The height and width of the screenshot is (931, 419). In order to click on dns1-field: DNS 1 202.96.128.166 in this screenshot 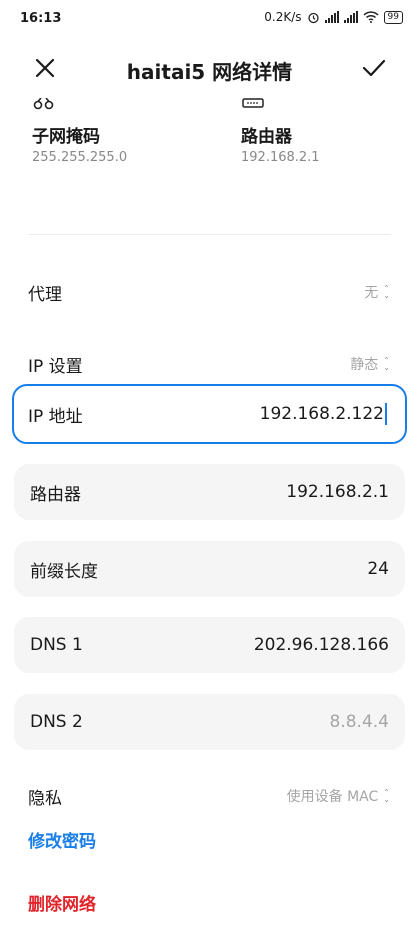, I will do `click(209, 645)`.